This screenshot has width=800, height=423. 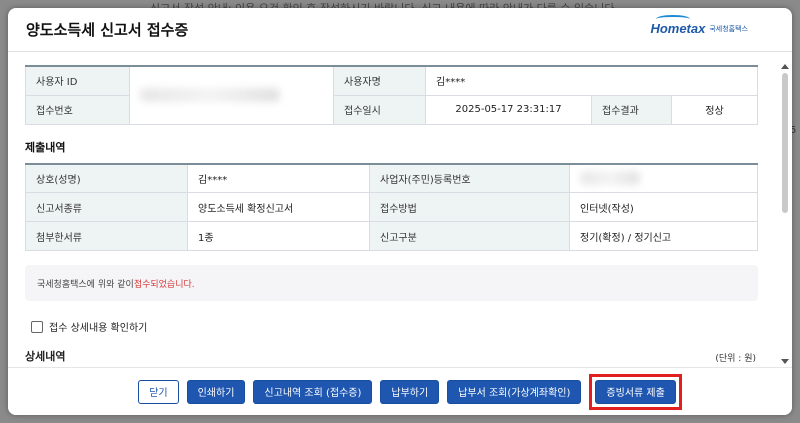 I want to click on print-button: 인쇄하기, so click(x=216, y=391).